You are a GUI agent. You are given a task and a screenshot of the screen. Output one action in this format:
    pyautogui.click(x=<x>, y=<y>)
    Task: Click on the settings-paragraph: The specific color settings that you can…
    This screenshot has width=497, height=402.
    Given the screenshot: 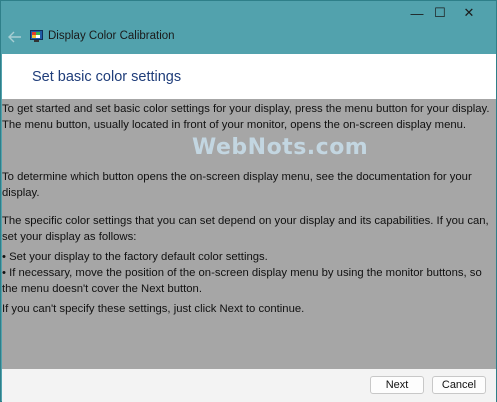 What is the action you would take?
    pyautogui.click(x=245, y=229)
    